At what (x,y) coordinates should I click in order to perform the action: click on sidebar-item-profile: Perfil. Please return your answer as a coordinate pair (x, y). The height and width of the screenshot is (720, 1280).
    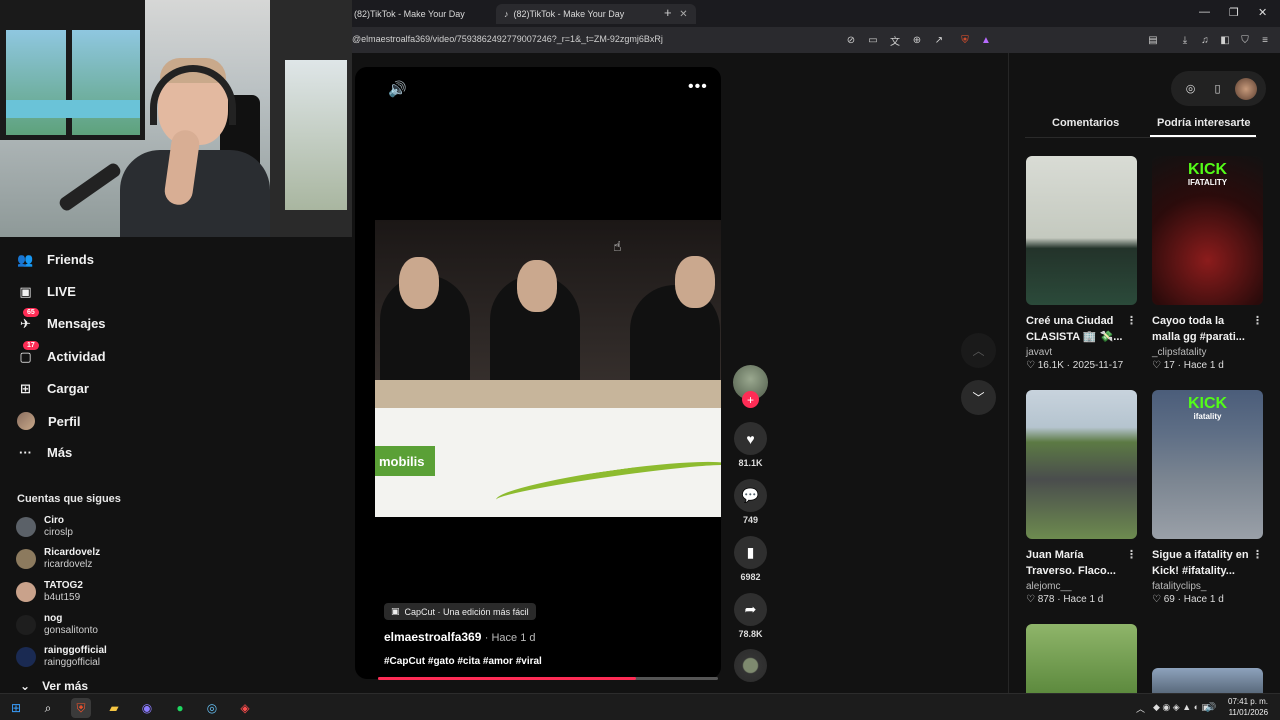
    Looking at the image, I should click on (49, 421).